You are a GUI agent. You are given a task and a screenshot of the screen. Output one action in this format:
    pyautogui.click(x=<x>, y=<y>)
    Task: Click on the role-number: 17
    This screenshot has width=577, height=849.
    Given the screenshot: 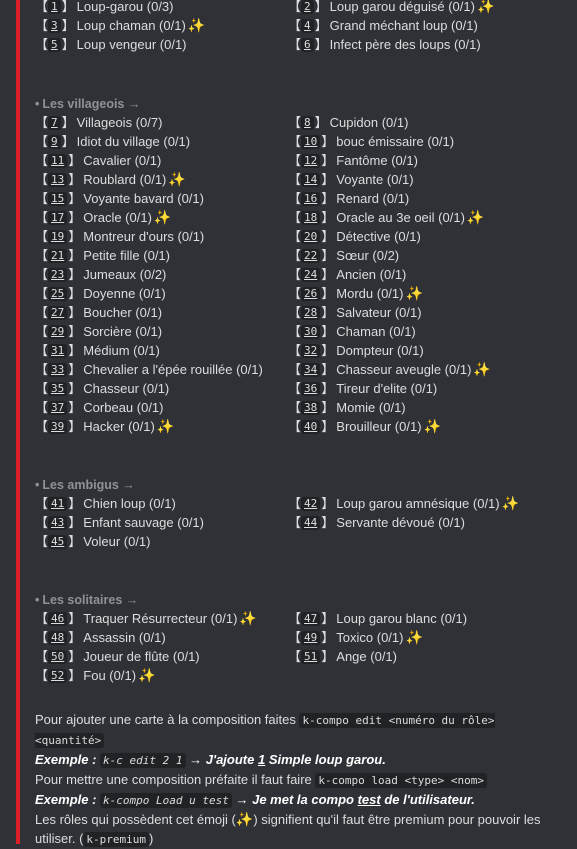 What is the action you would take?
    pyautogui.click(x=58, y=217)
    